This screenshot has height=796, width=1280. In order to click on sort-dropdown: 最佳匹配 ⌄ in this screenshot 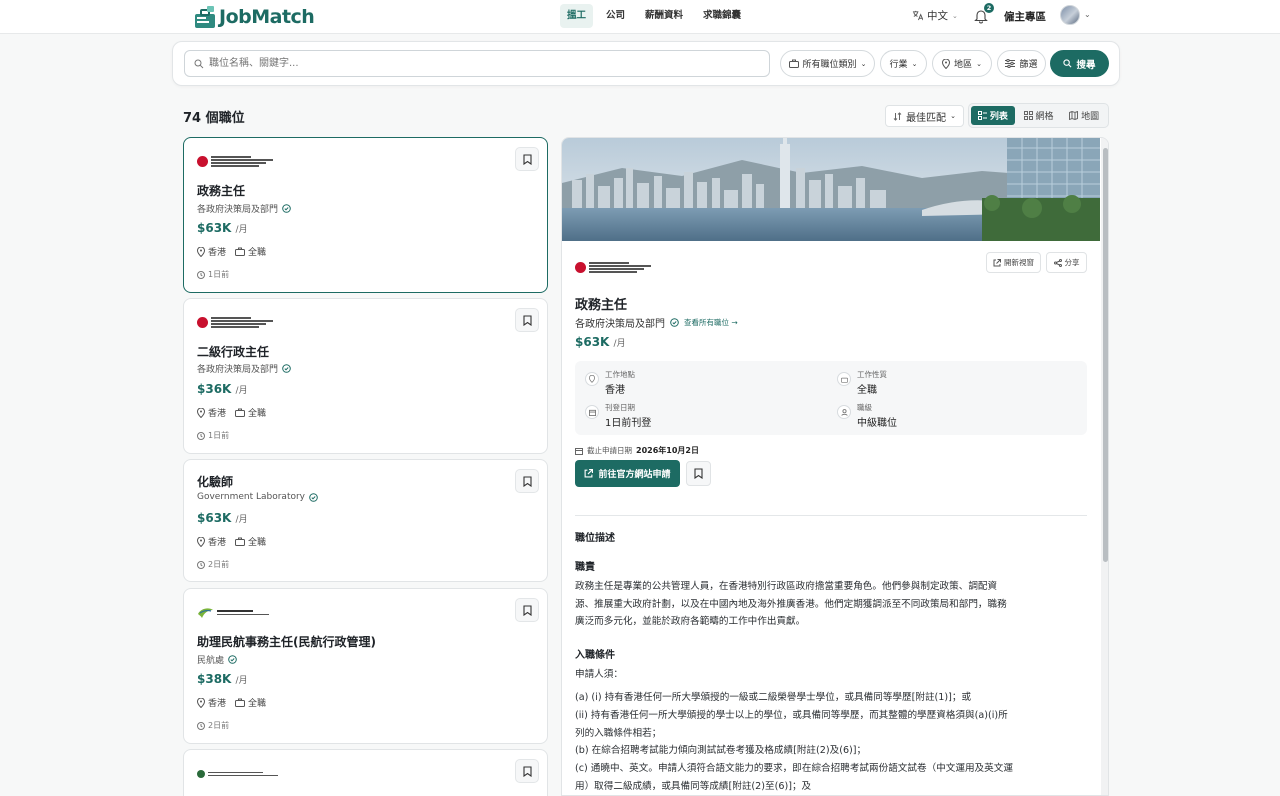, I will do `click(924, 116)`.